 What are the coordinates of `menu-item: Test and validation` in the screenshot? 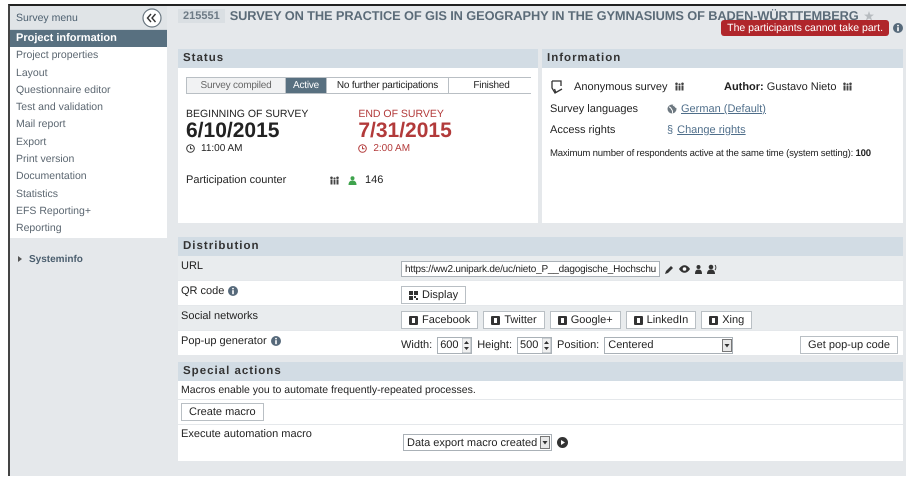 It's located at (88, 107).